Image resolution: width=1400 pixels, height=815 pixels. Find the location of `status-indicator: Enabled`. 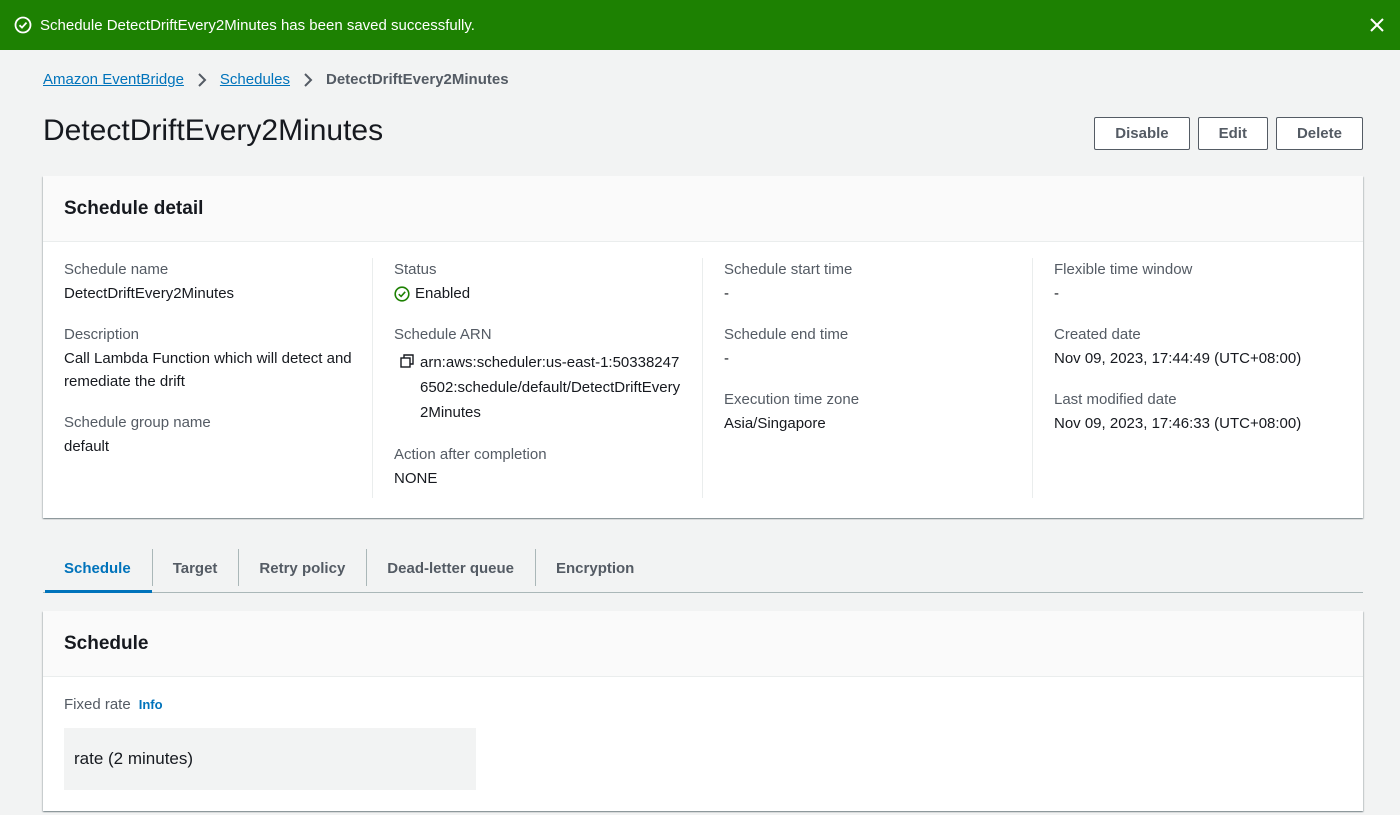

status-indicator: Enabled is located at coordinates (539, 293).